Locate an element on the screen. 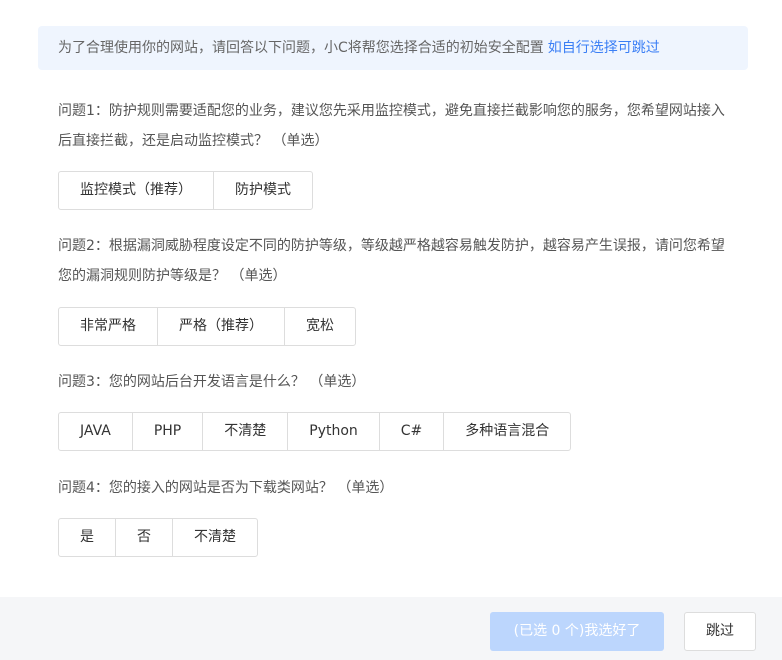 The width and height of the screenshot is (782, 660). skip-button: 跳过 is located at coordinates (720, 631).